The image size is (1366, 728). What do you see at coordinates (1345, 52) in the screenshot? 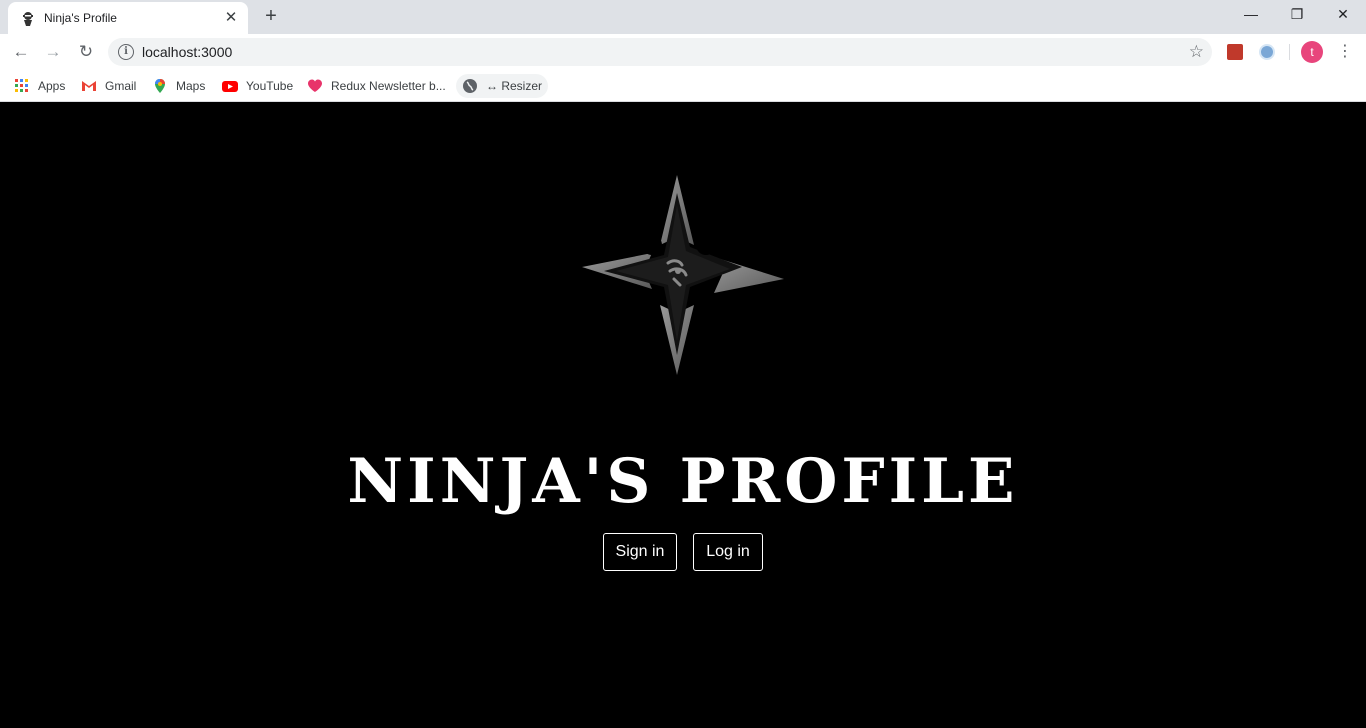
I see `browser-menu-icon: ⋮` at bounding box center [1345, 52].